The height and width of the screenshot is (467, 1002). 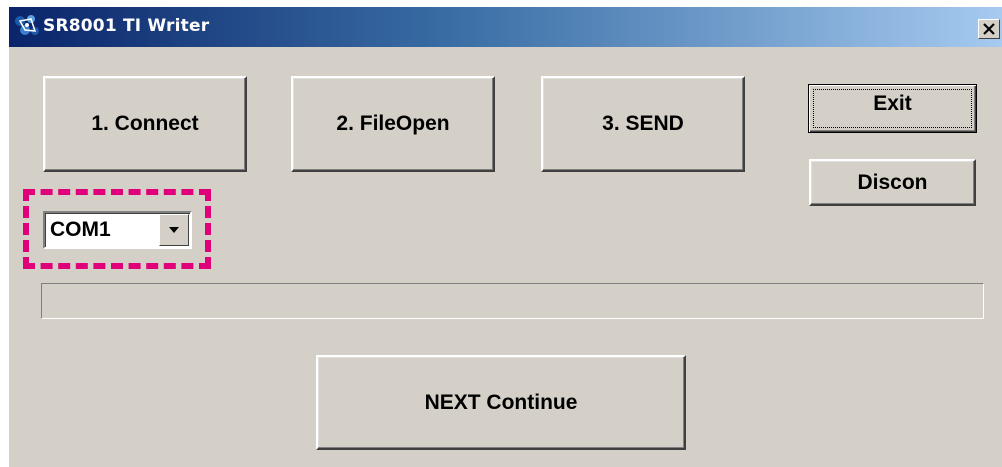 I want to click on file-open-button-label: 2. FileOpen, so click(x=393, y=123).